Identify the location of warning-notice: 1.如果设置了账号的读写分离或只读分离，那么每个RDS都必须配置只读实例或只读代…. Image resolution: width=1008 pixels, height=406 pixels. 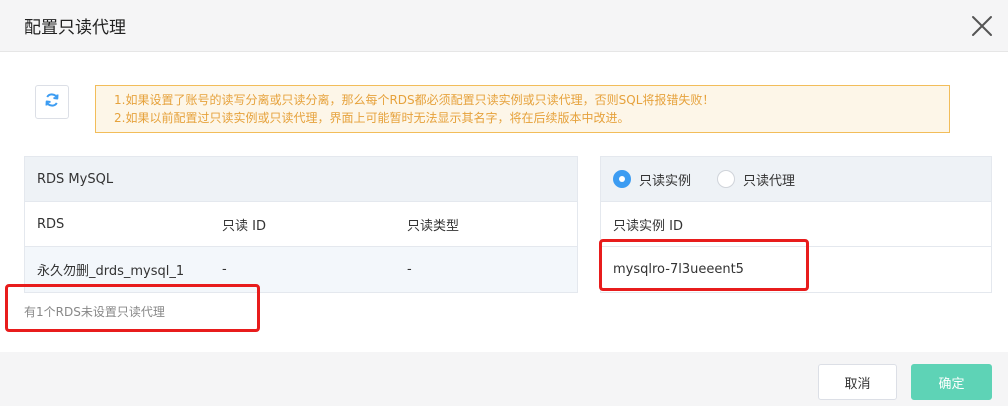
(522, 109).